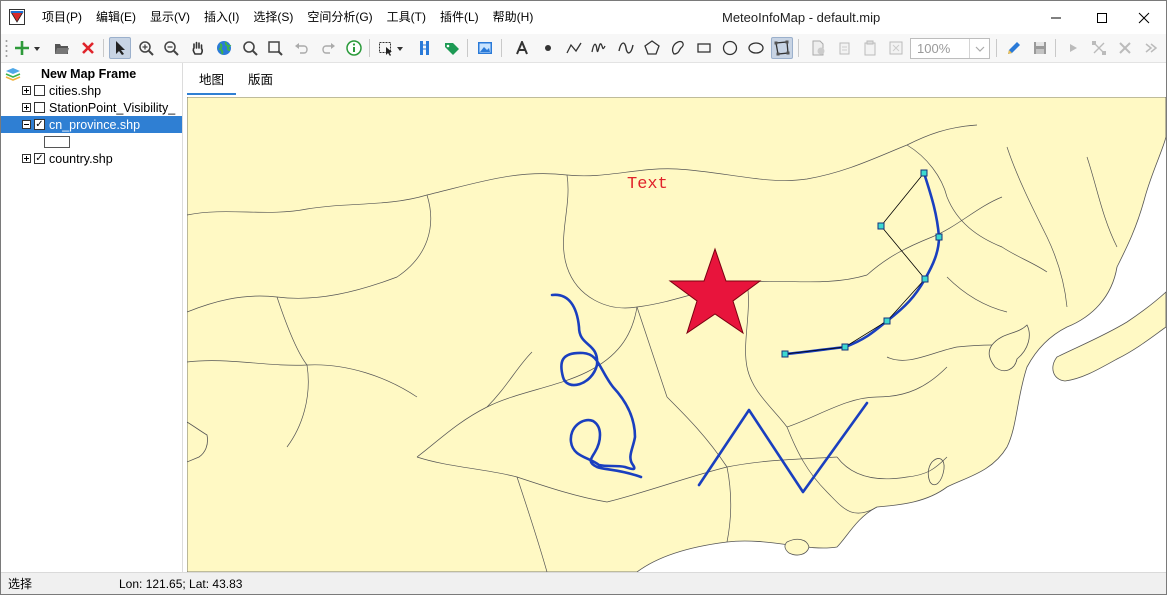 Image resolution: width=1167 pixels, height=595 pixels. What do you see at coordinates (6, 48) in the screenshot?
I see `toolbar-grip` at bounding box center [6, 48].